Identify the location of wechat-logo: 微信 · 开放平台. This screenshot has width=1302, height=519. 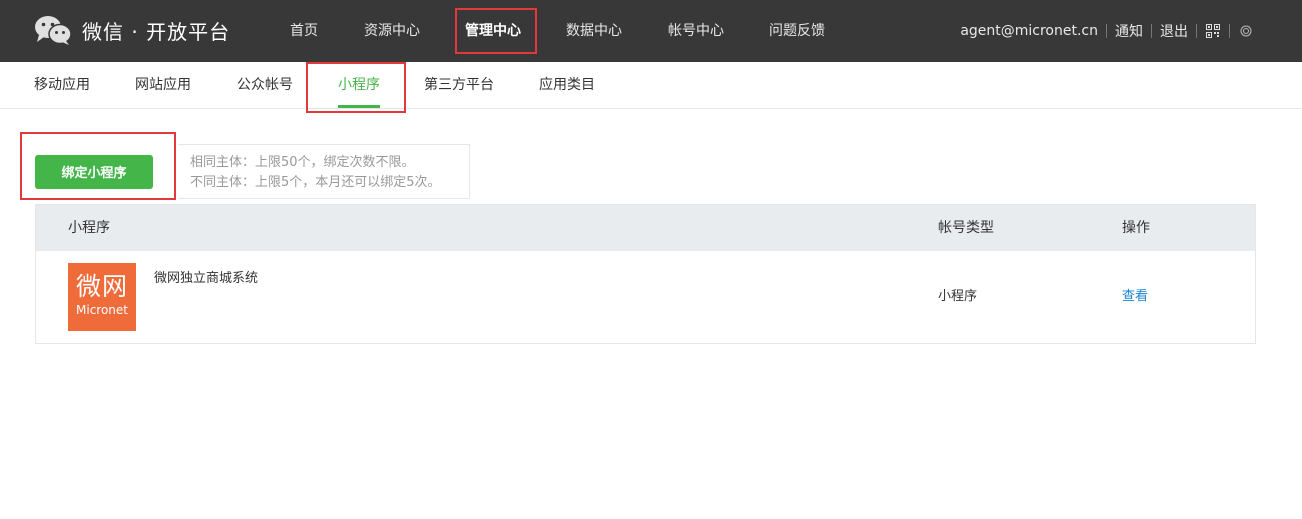
(132, 30).